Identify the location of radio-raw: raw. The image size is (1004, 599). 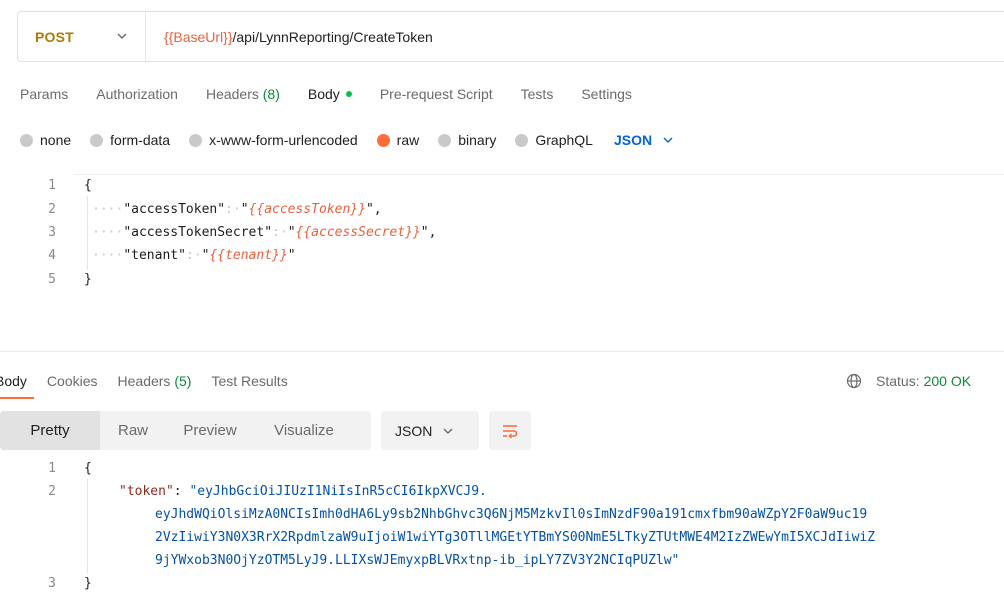
(398, 140).